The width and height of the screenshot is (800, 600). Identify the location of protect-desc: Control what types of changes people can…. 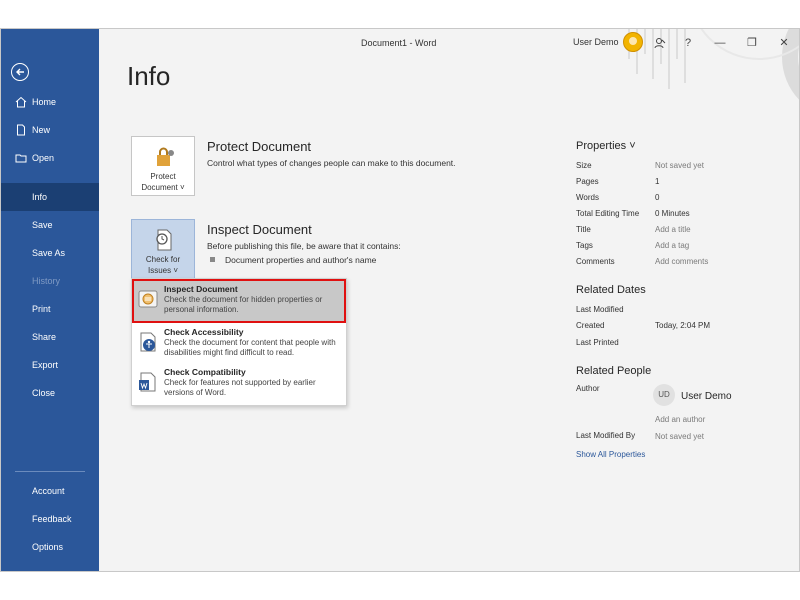
(331, 163).